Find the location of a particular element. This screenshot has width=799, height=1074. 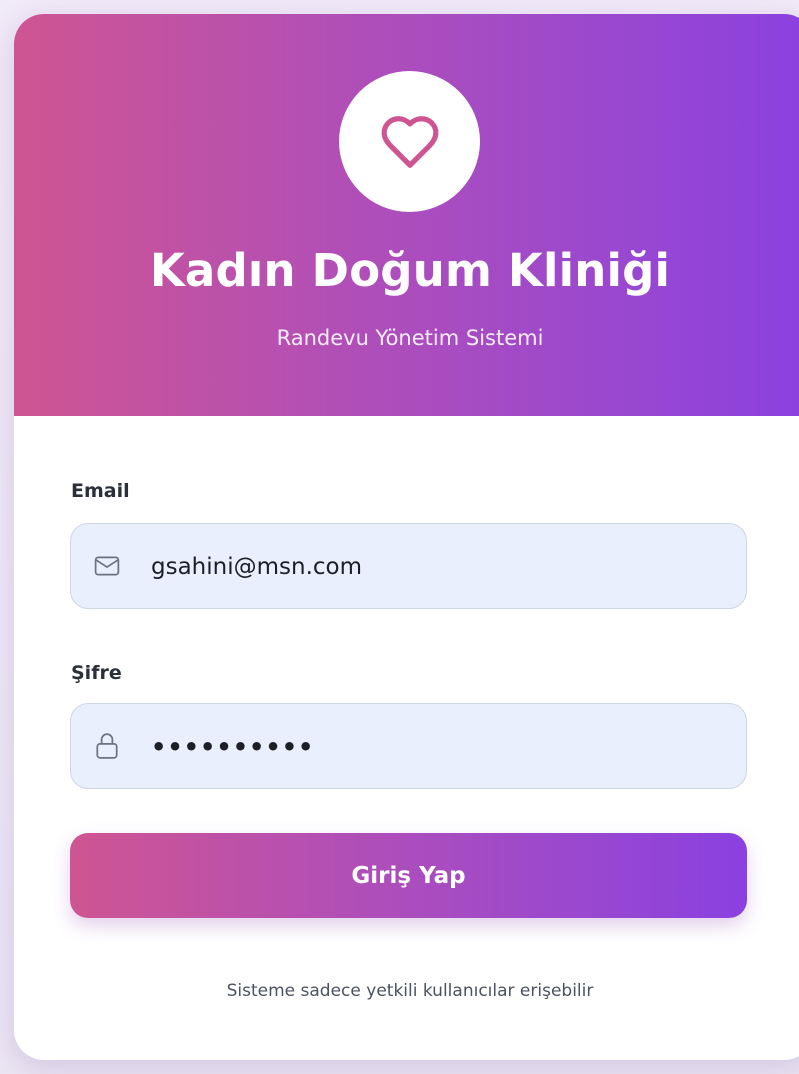

clinic-subtitle: Randevu Yönetim Sistemi is located at coordinates (410, 338).